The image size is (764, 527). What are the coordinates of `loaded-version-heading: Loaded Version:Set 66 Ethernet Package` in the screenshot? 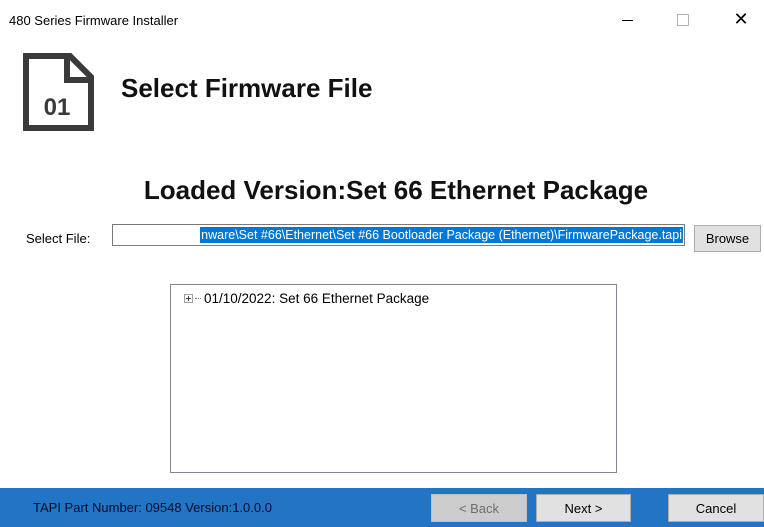 It's located at (396, 190).